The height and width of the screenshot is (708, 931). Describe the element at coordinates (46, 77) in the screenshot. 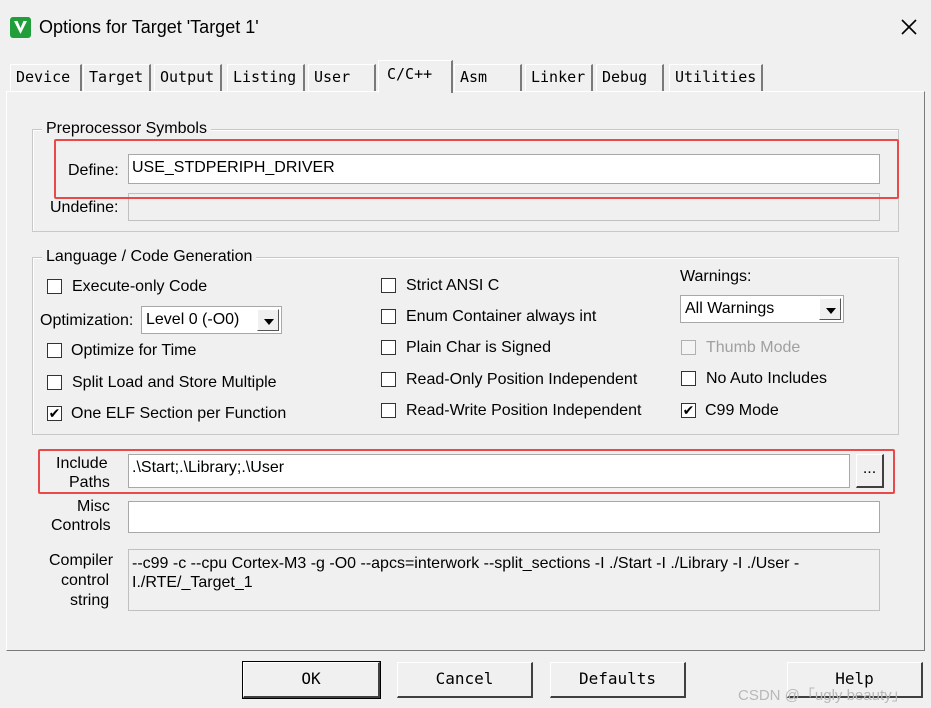

I see `tab-device: Device` at that location.